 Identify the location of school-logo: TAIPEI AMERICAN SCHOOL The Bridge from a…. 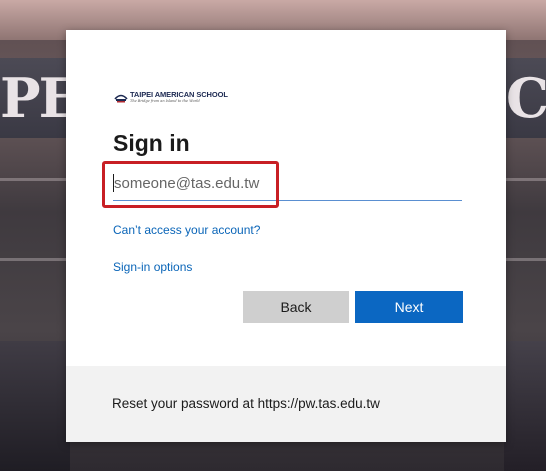
(174, 97).